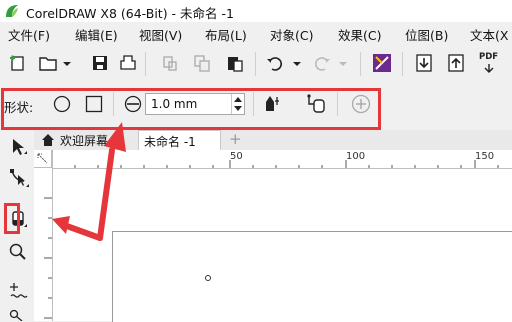  I want to click on pick-tool-icon, so click(19, 147).